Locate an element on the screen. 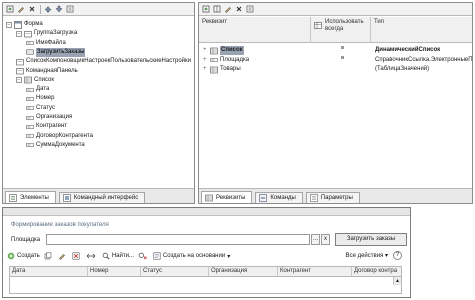 The image size is (475, 300). platform-input is located at coordinates (178, 239).